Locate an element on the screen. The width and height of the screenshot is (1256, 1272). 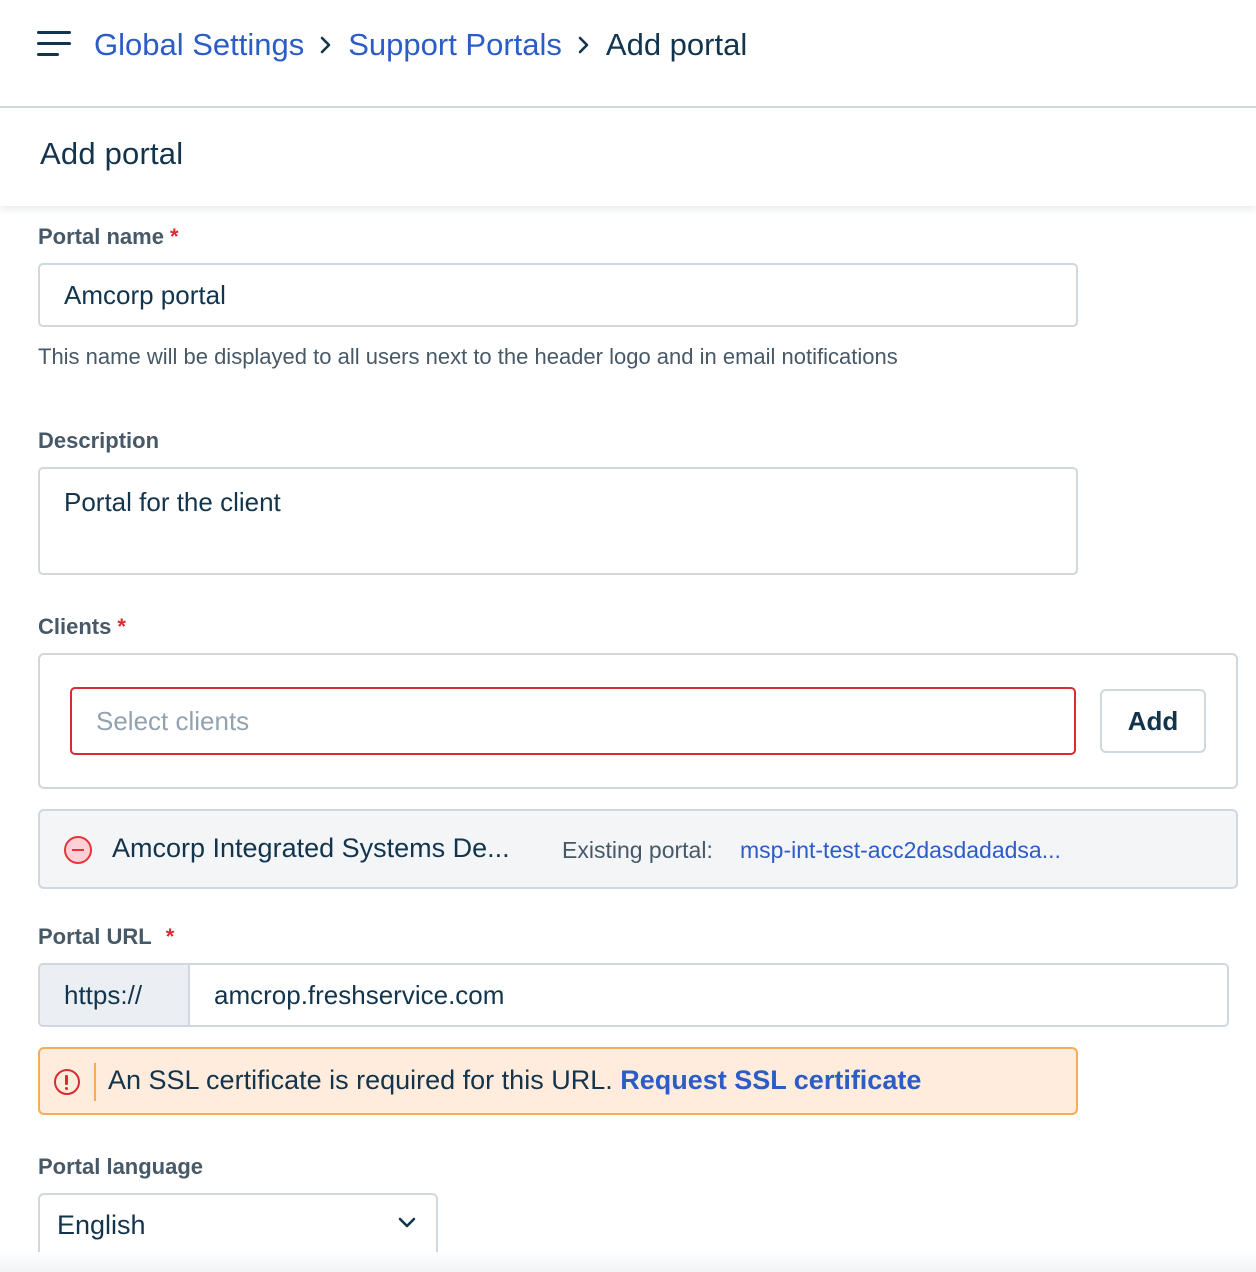
existing-portal-label: Existing portal: is located at coordinates (637, 850).